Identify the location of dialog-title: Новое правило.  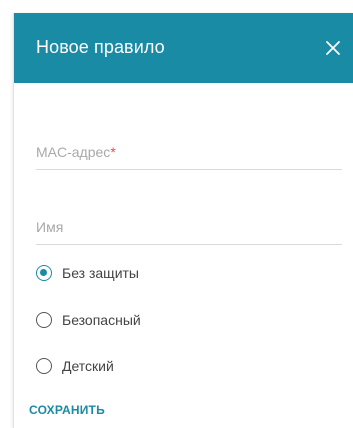
(100, 47).